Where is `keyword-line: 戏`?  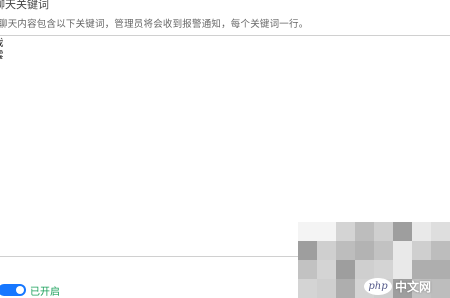 keyword-line: 戏 is located at coordinates (225, 44).